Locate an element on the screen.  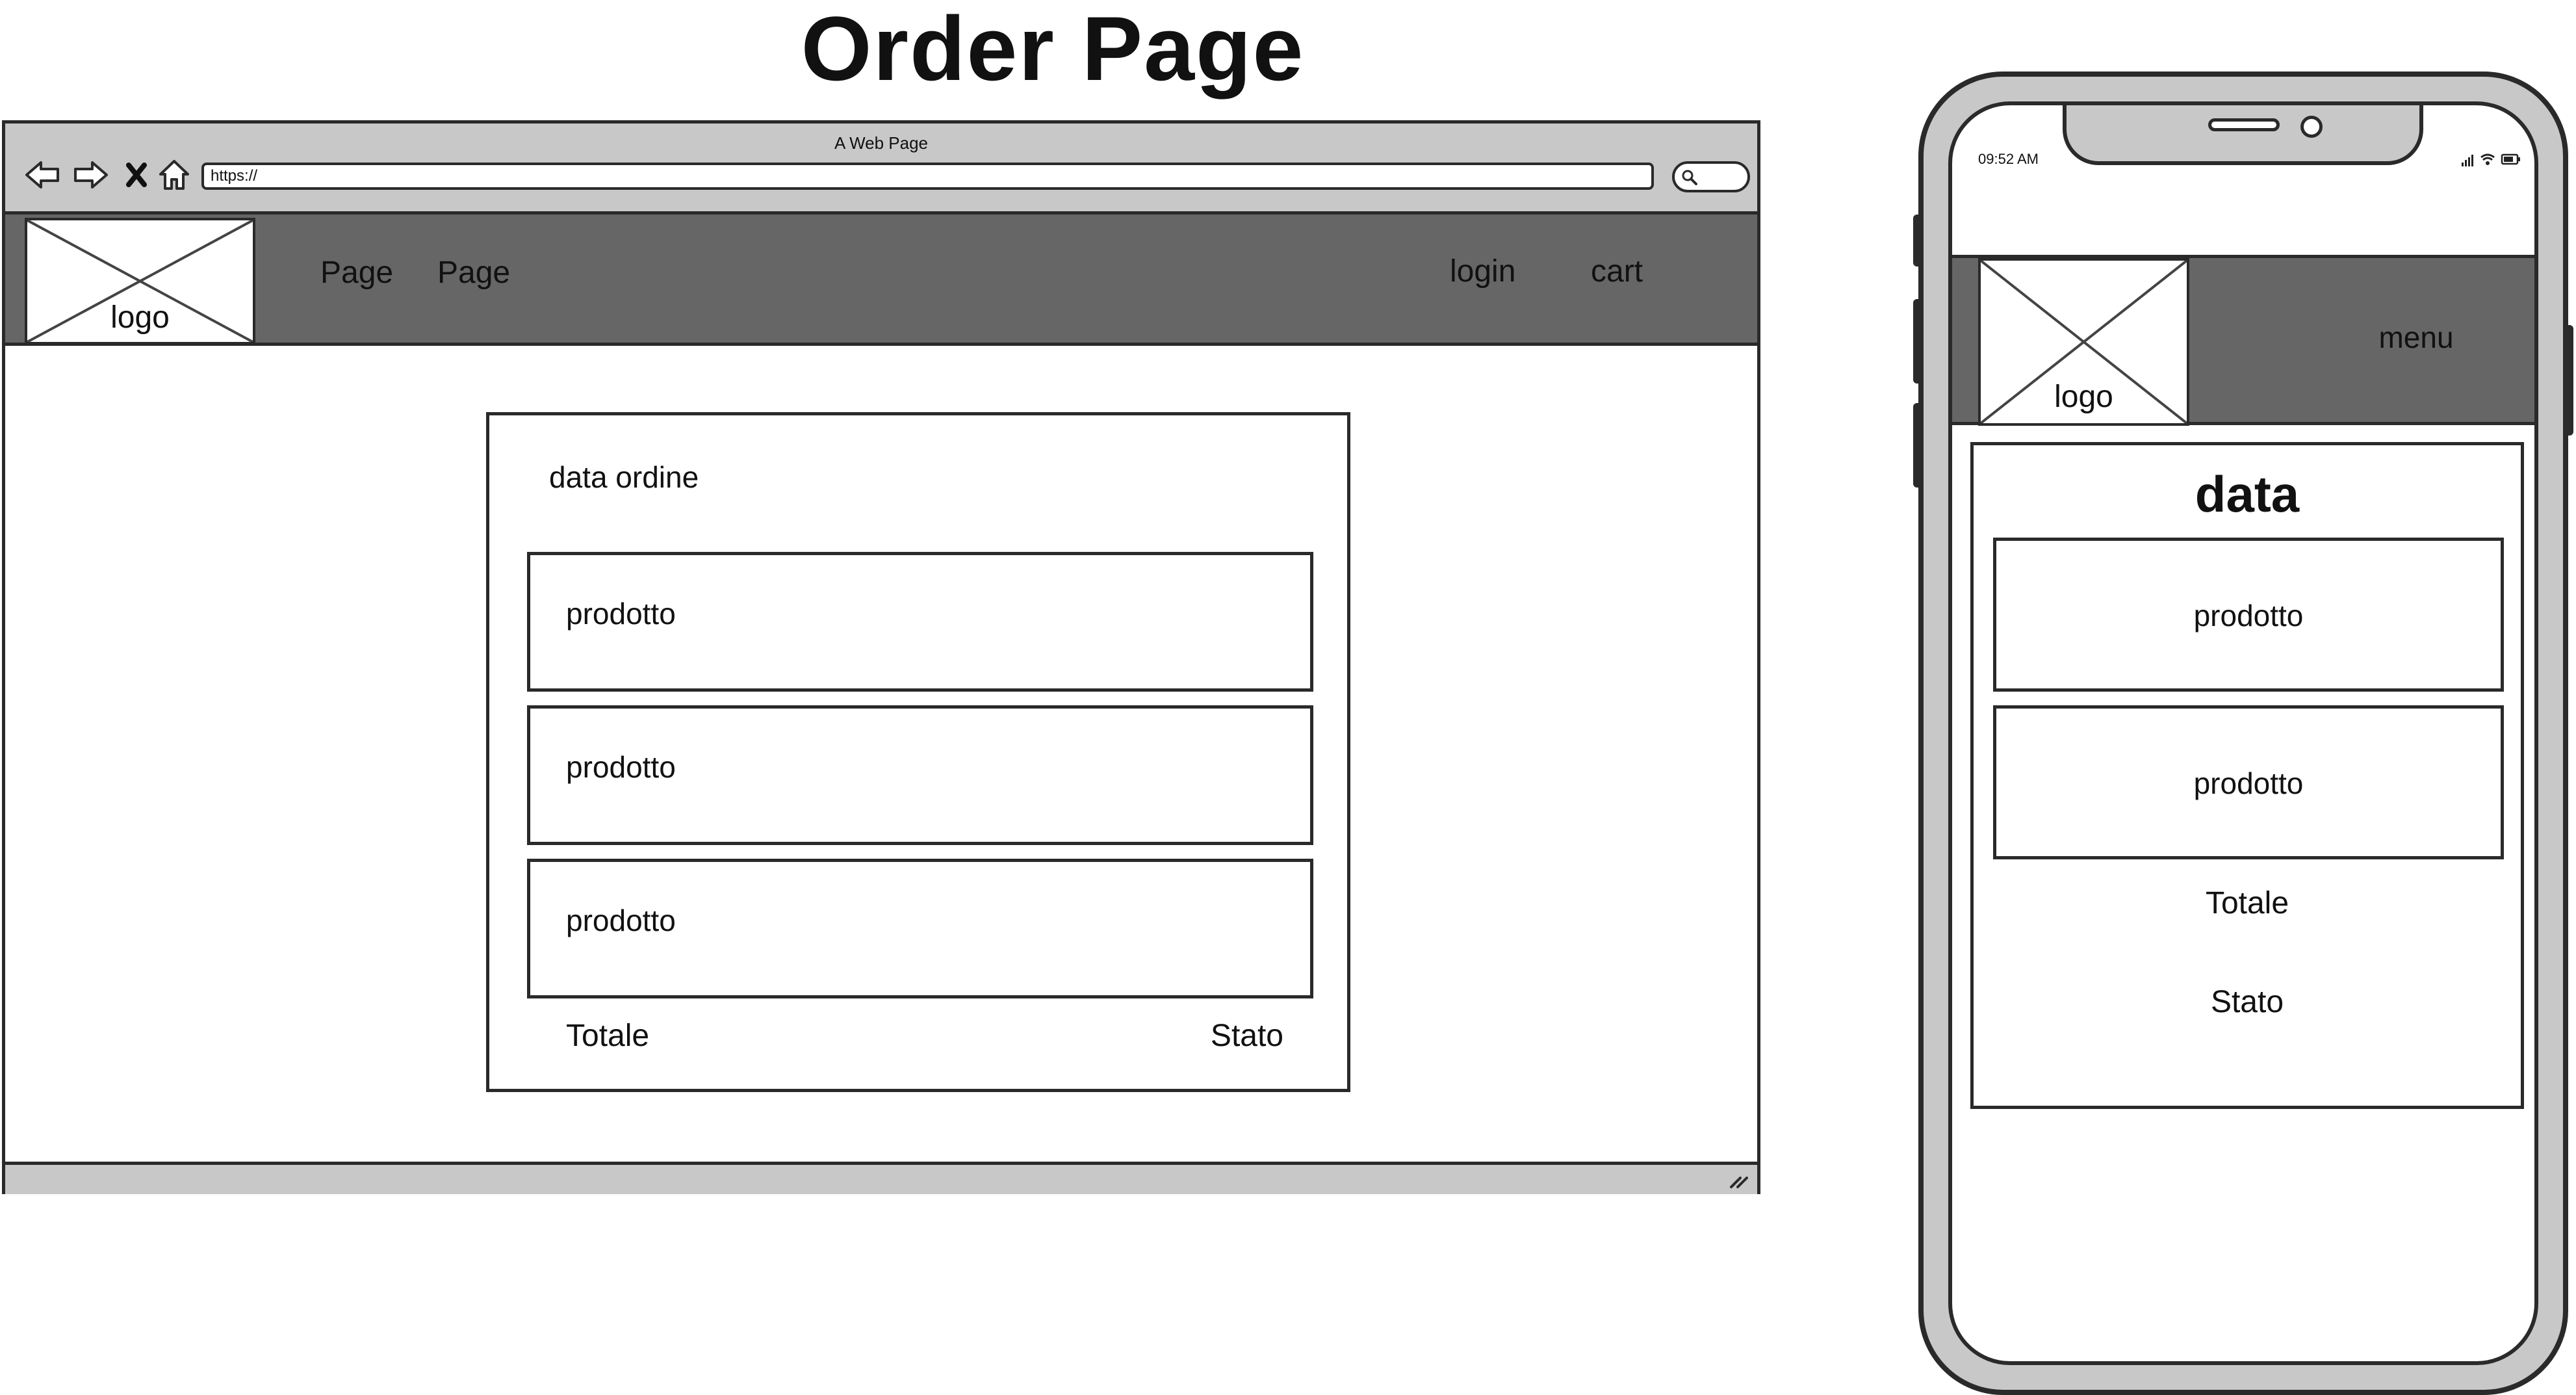
browser-titlebar: A Web Page https:// is located at coordinates (881, 169).